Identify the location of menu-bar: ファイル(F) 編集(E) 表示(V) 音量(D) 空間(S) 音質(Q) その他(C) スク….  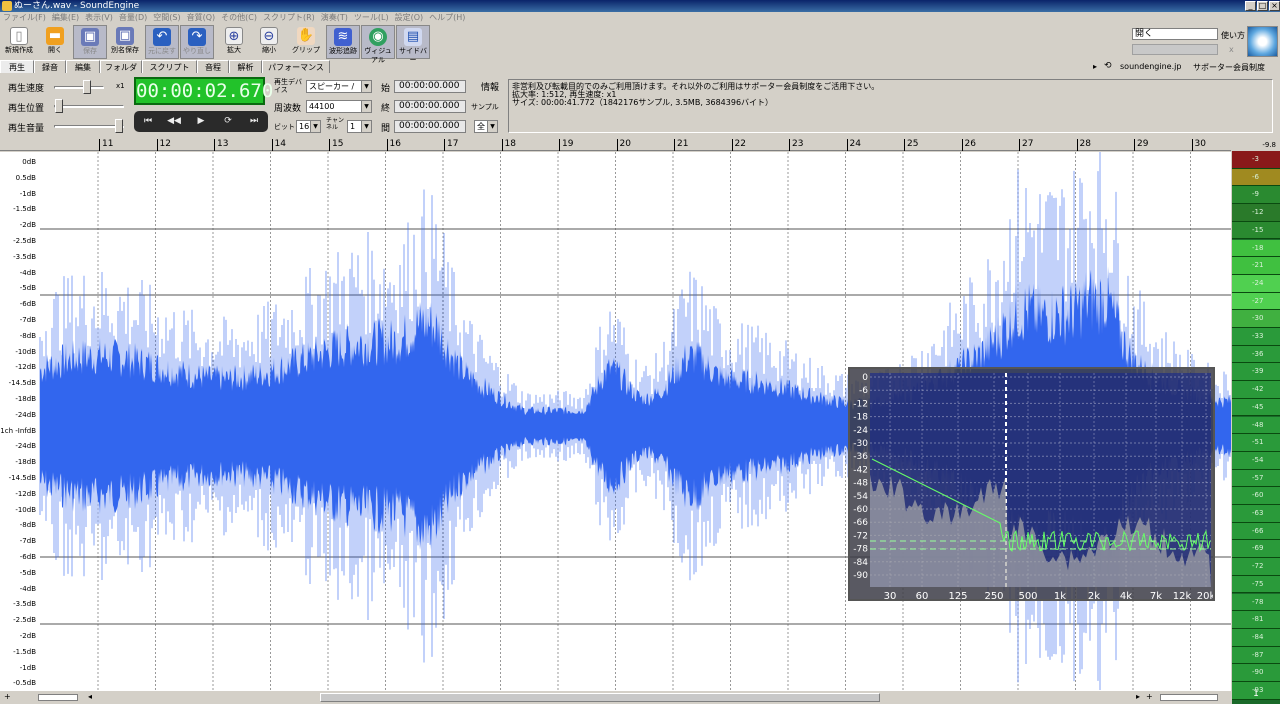
(640, 18).